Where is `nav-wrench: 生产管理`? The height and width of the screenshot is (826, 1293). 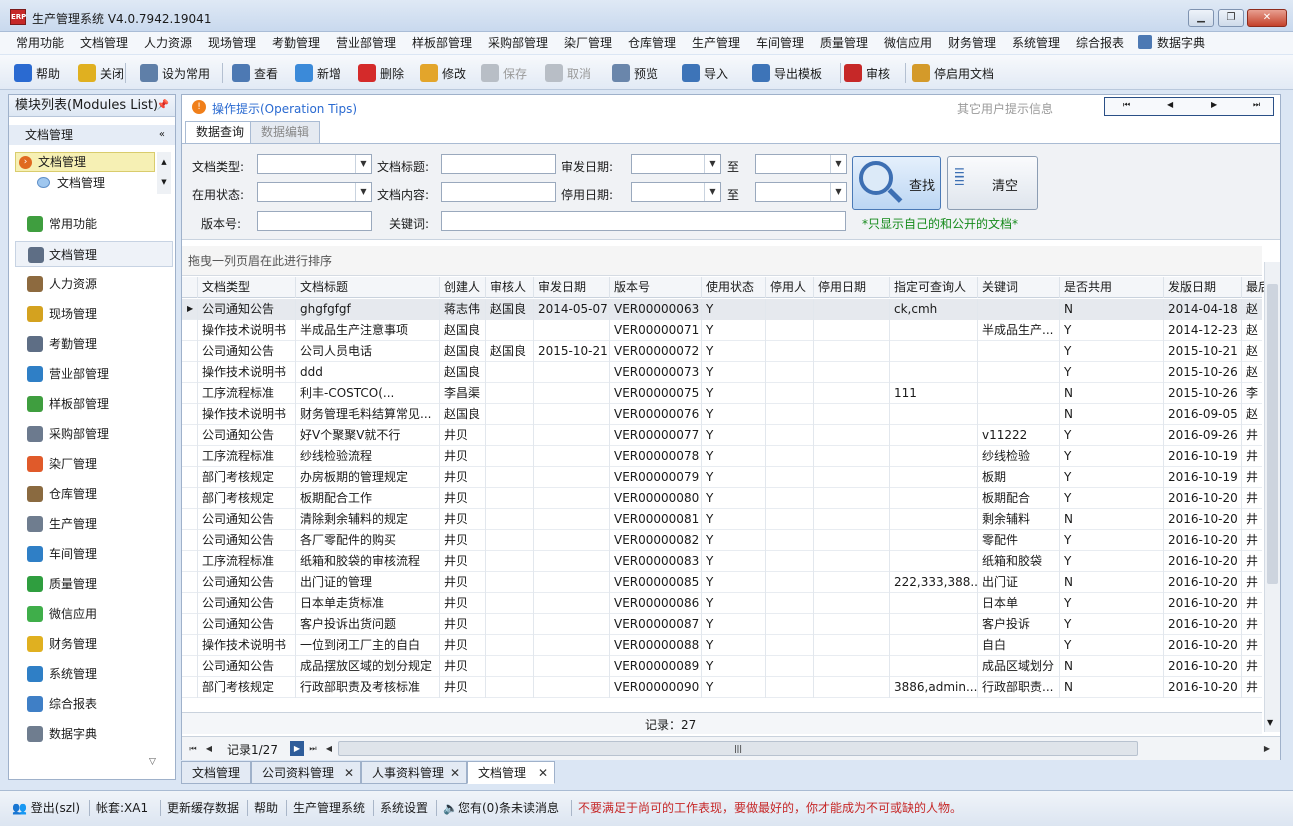
nav-wrench: 生产管理 is located at coordinates (94, 524).